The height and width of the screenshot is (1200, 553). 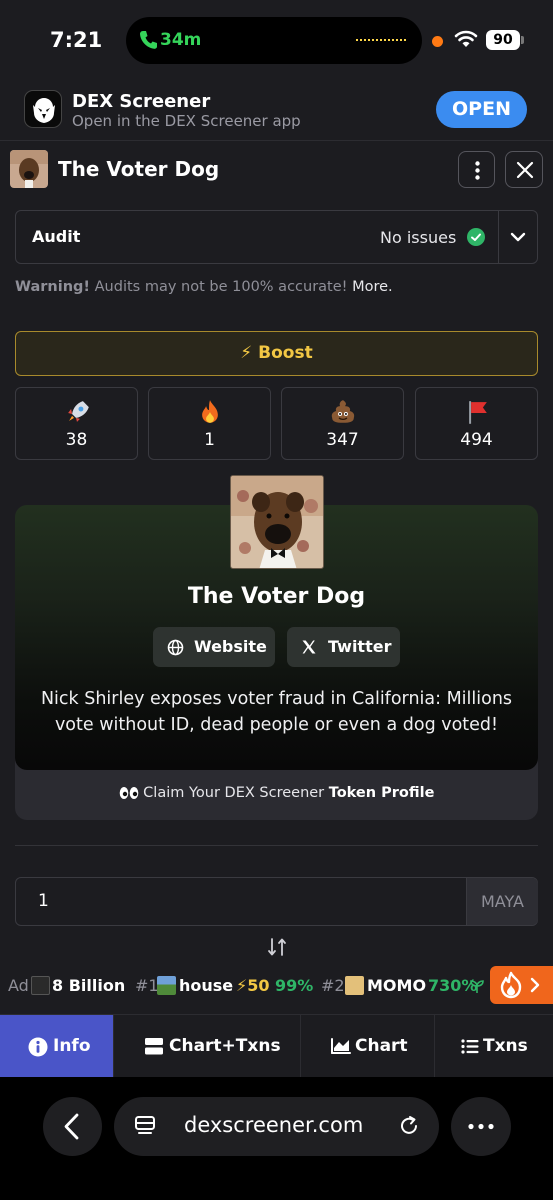 I want to click on amount-value: 1, so click(x=43, y=901).